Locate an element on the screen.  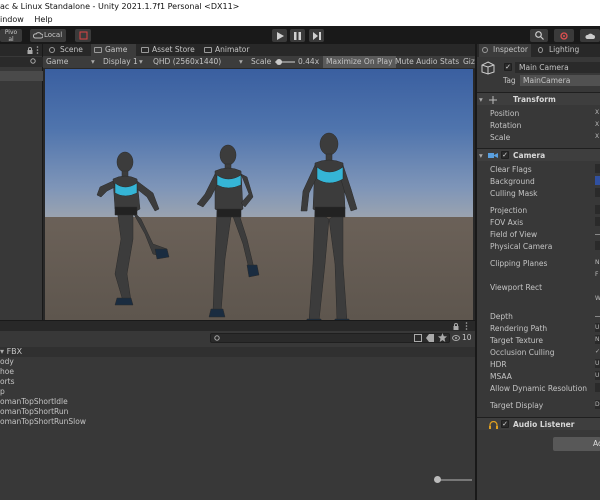
scale-label: Scale is located at coordinates (261, 61).